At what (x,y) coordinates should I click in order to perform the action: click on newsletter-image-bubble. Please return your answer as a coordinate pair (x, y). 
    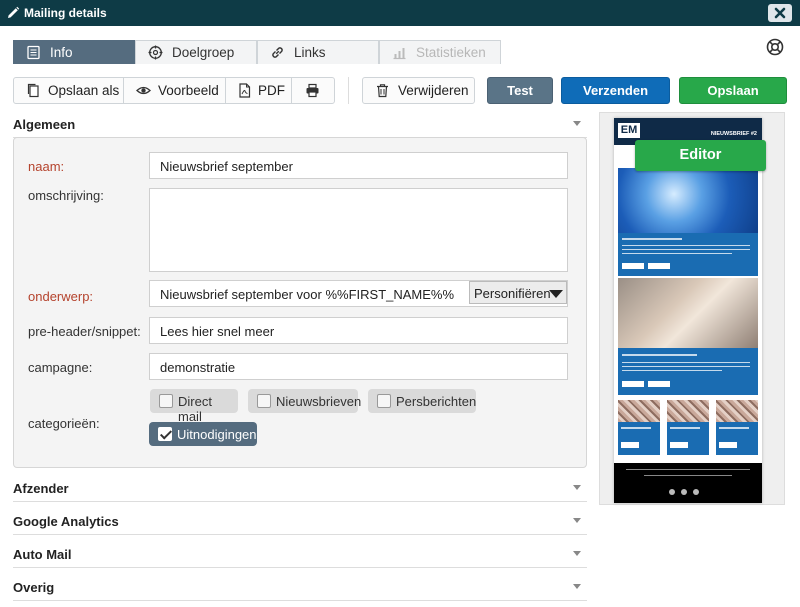
    Looking at the image, I should click on (688, 200).